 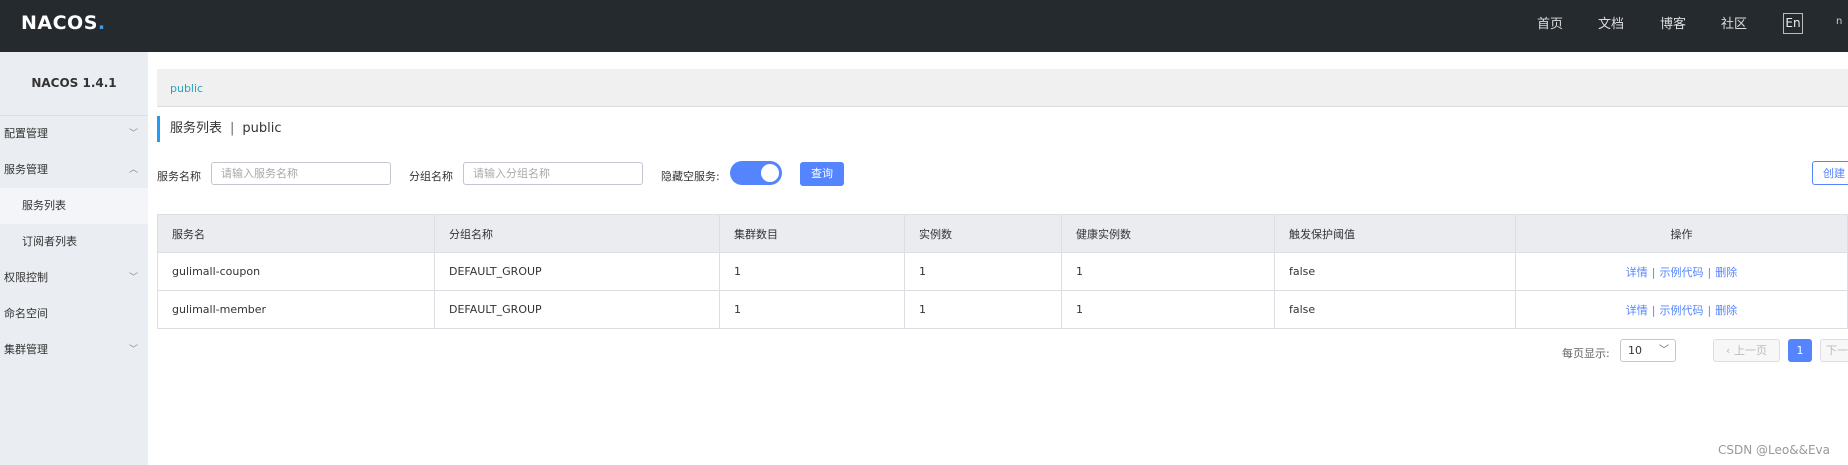 I want to click on prev-page-label: 上一页, so click(x=1750, y=350).